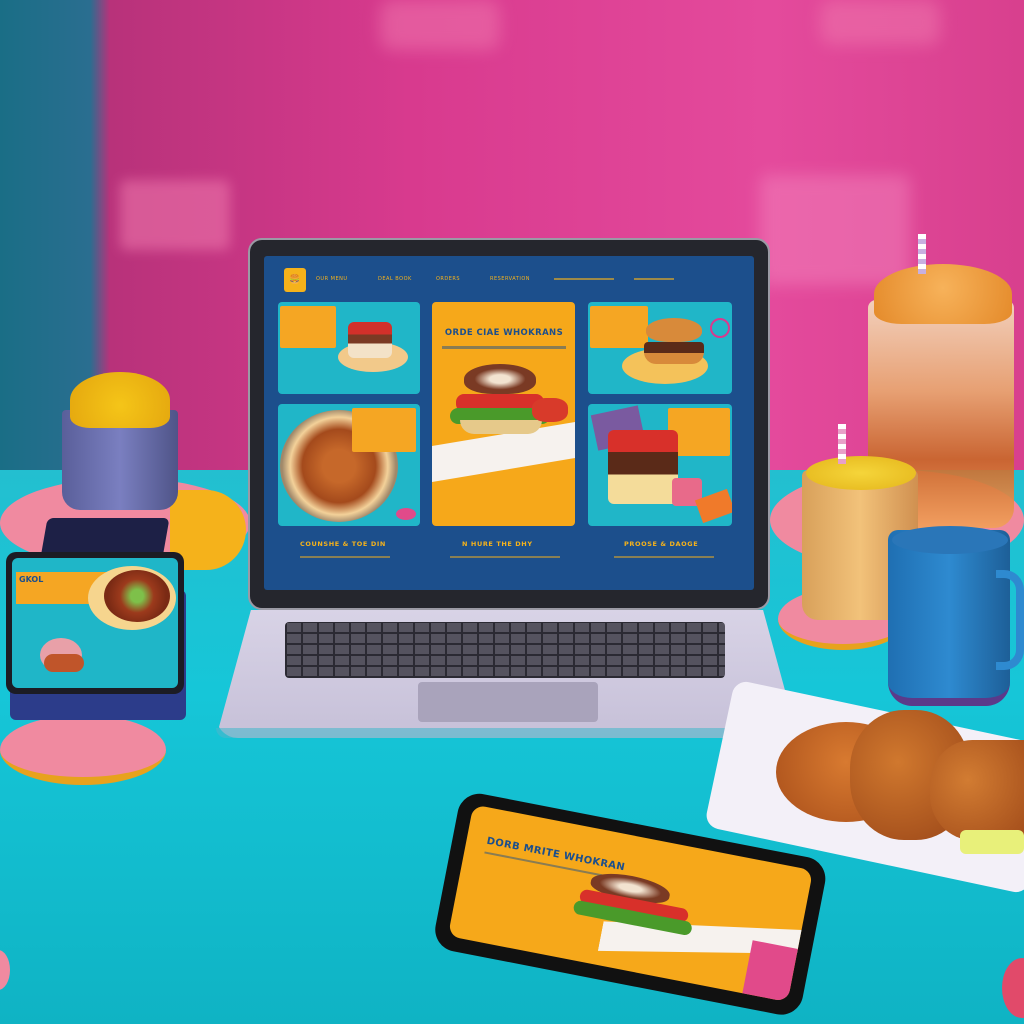  I want to click on mug-handle, so click(1010, 620).